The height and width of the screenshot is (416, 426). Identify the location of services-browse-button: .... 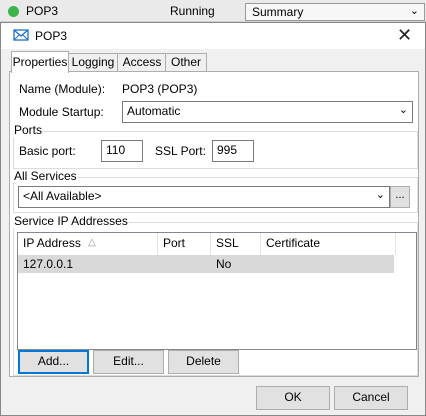
(400, 197).